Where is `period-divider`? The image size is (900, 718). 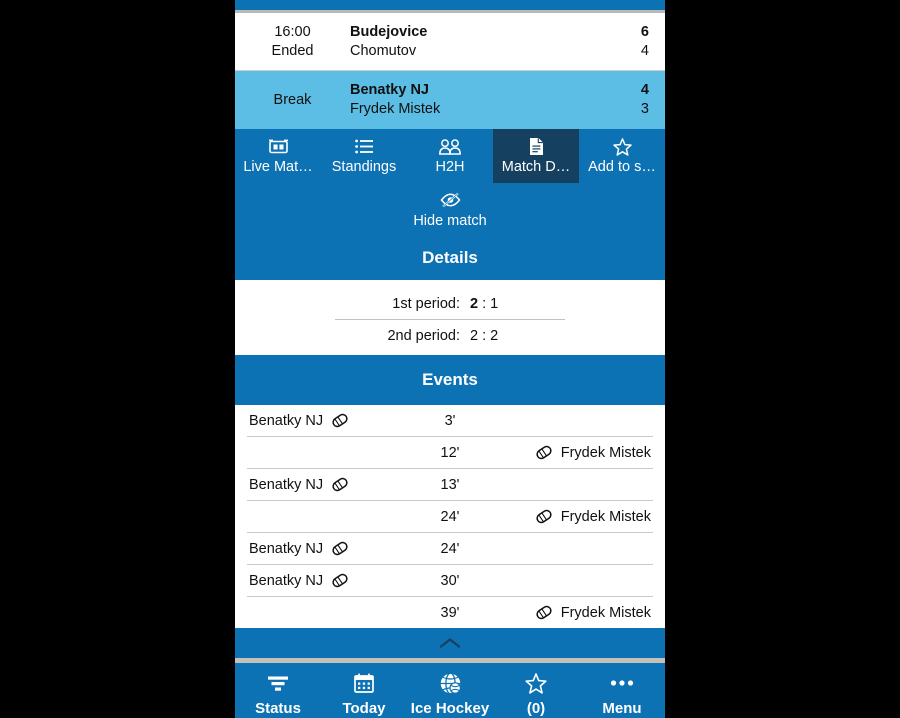 period-divider is located at coordinates (450, 319).